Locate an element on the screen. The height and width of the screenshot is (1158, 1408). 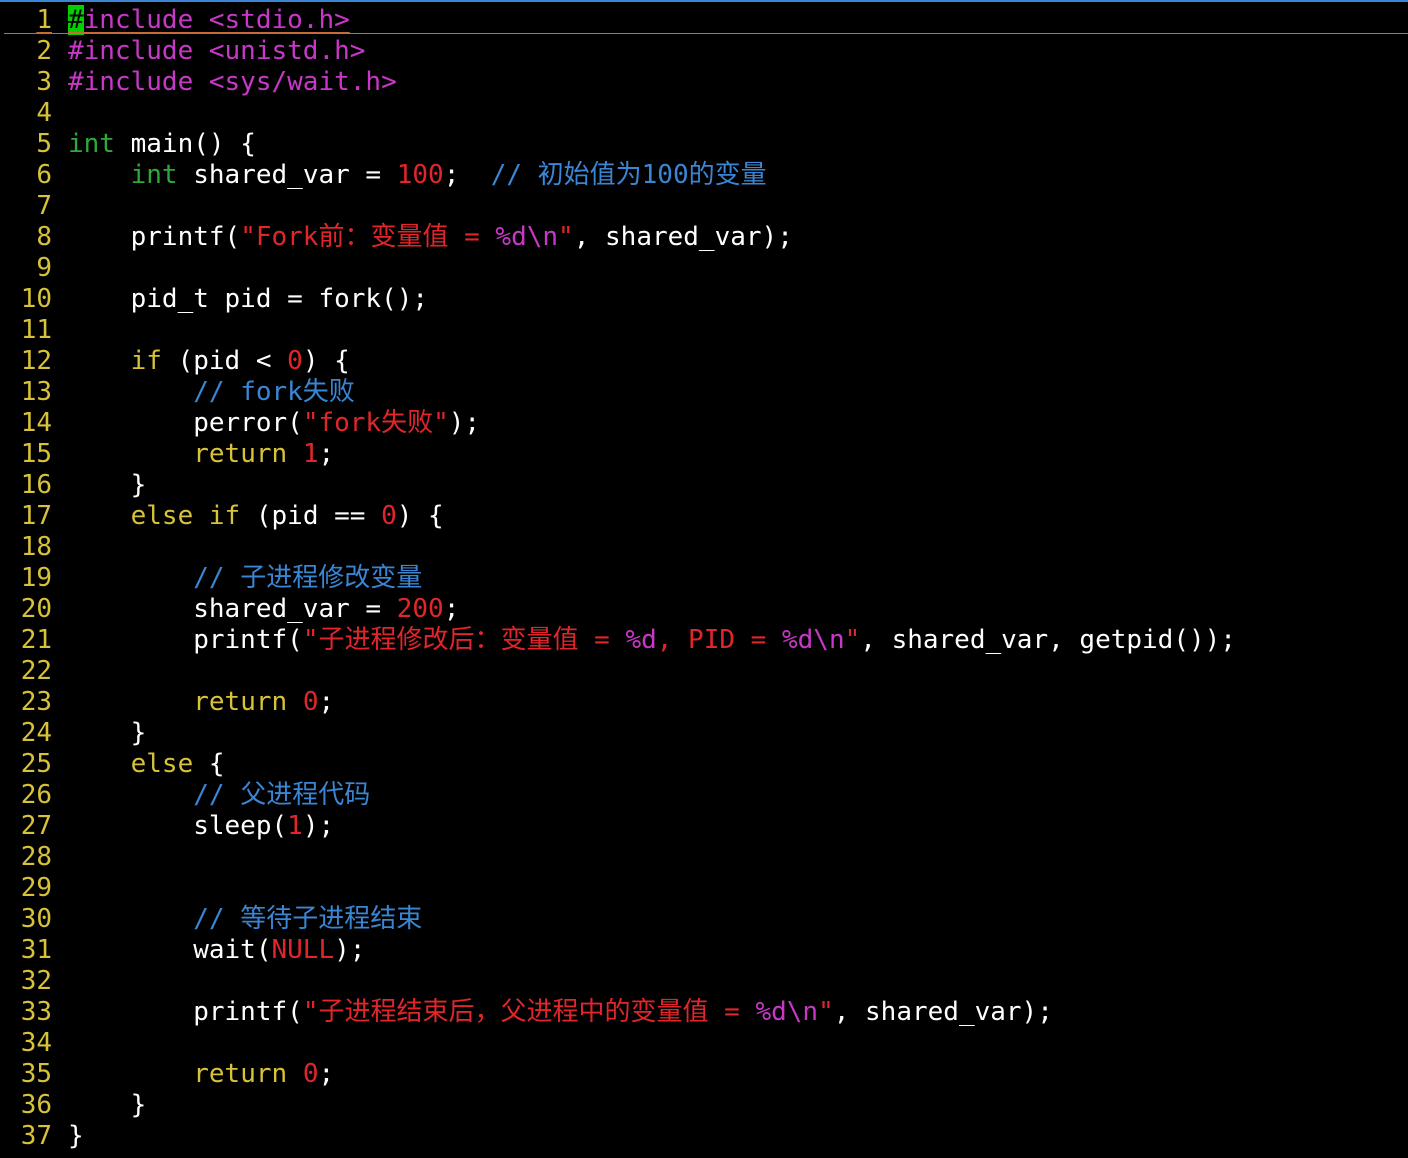
comment-token: // 父进程代码 is located at coordinates (282, 795).